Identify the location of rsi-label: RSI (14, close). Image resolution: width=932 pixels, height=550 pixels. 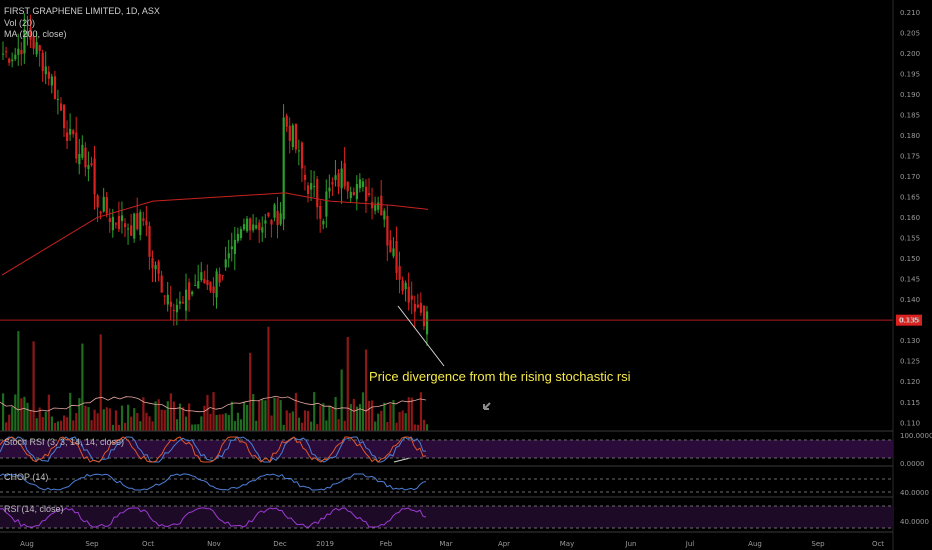
(34, 509).